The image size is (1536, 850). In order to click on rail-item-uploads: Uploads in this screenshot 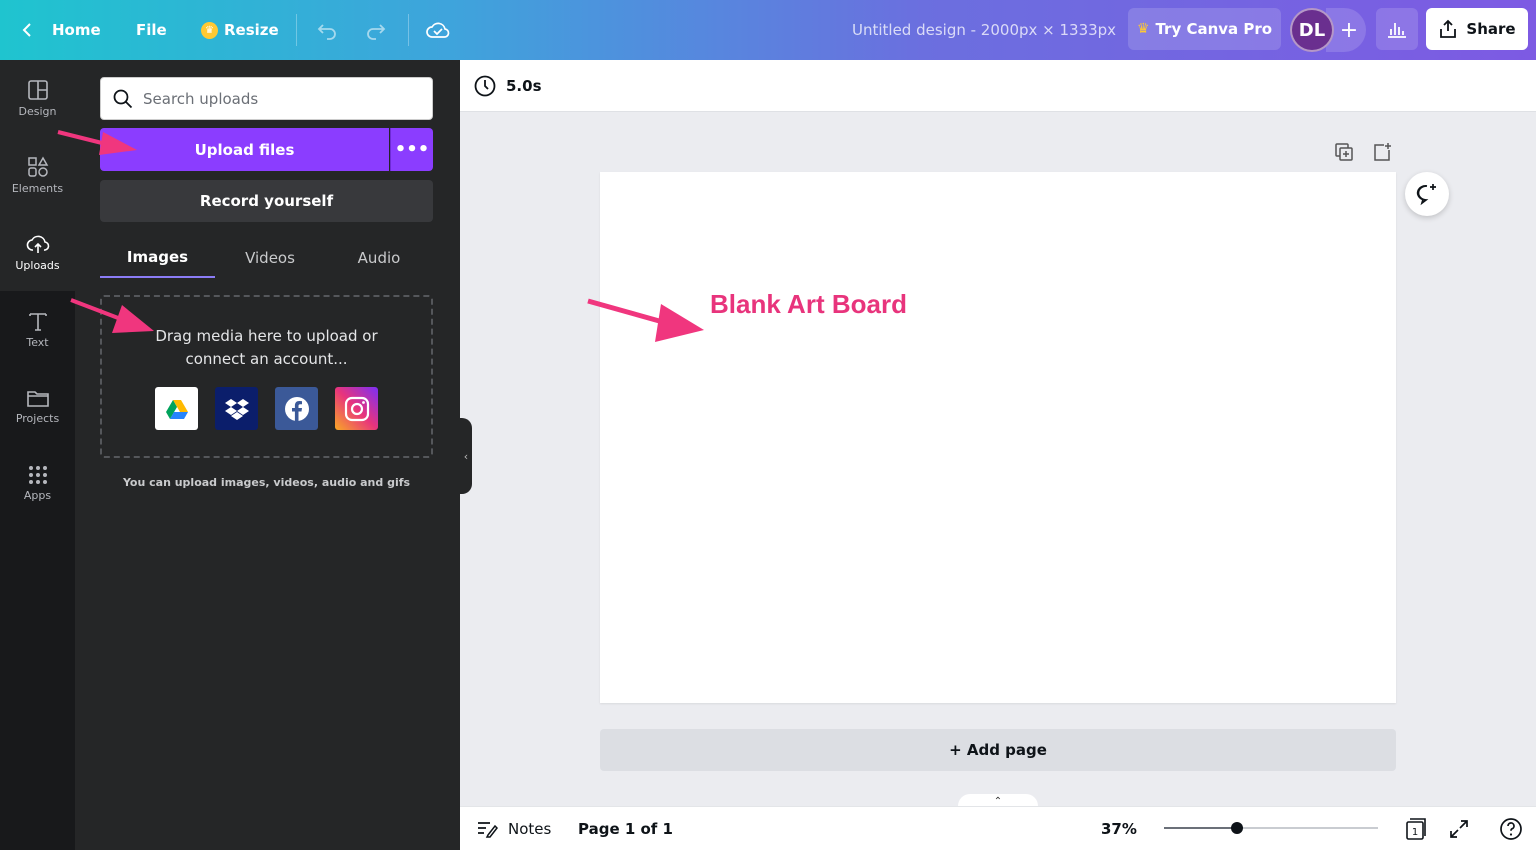, I will do `click(37, 252)`.